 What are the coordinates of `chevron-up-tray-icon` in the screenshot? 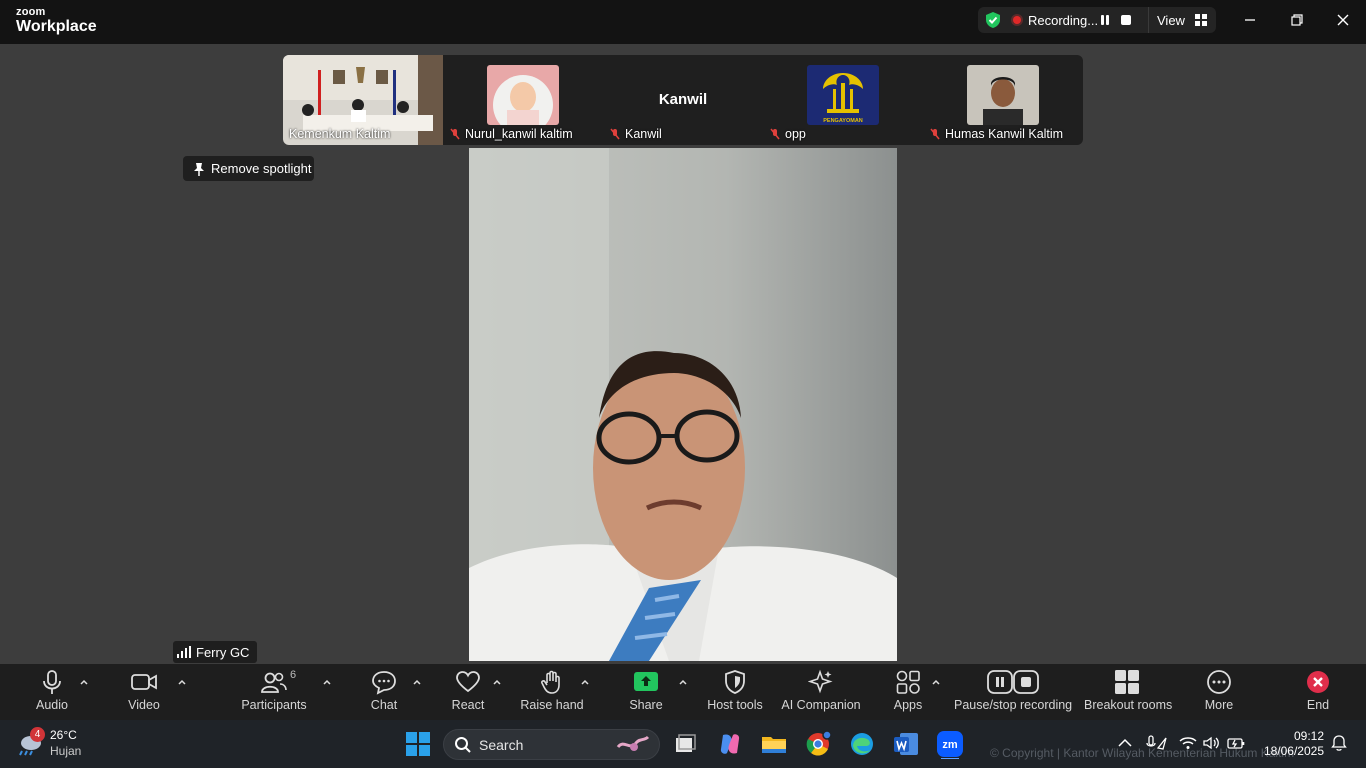 It's located at (1125, 743).